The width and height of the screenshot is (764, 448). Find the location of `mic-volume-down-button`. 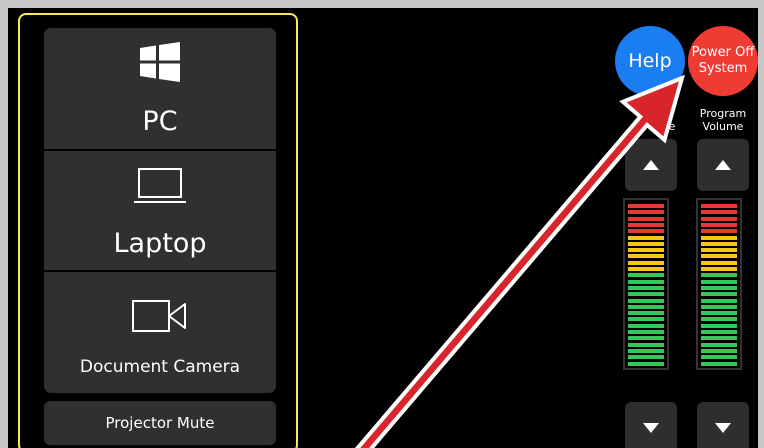

mic-volume-down-button is located at coordinates (651, 425).